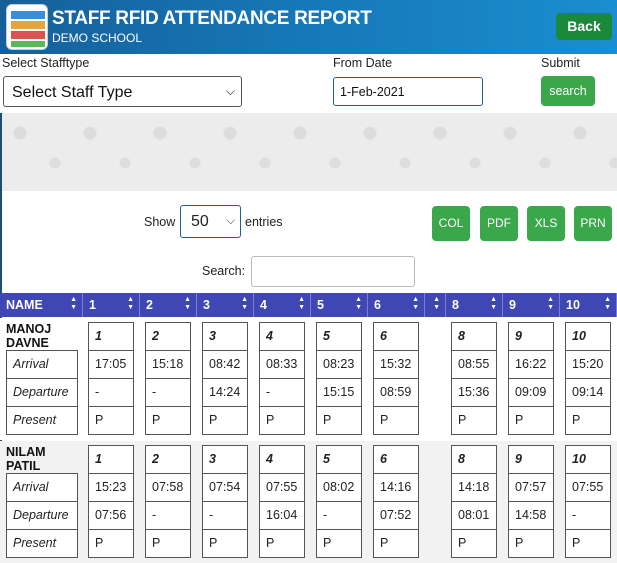 Image resolution: width=617 pixels, height=563 pixels. I want to click on departure-time: 14:58, so click(531, 515).